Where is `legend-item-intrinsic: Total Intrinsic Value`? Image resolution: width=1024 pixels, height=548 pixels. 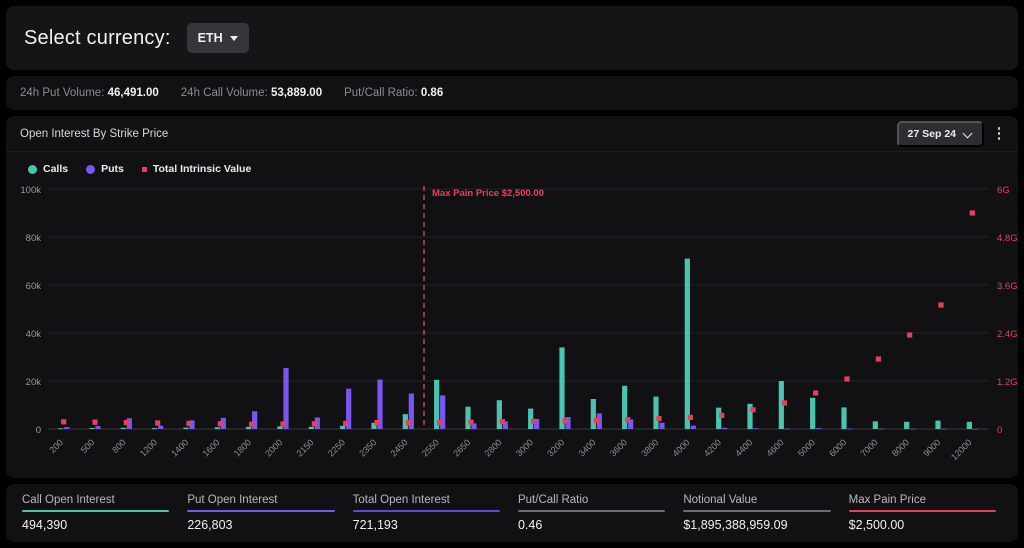 legend-item-intrinsic: Total Intrinsic Value is located at coordinates (196, 169).